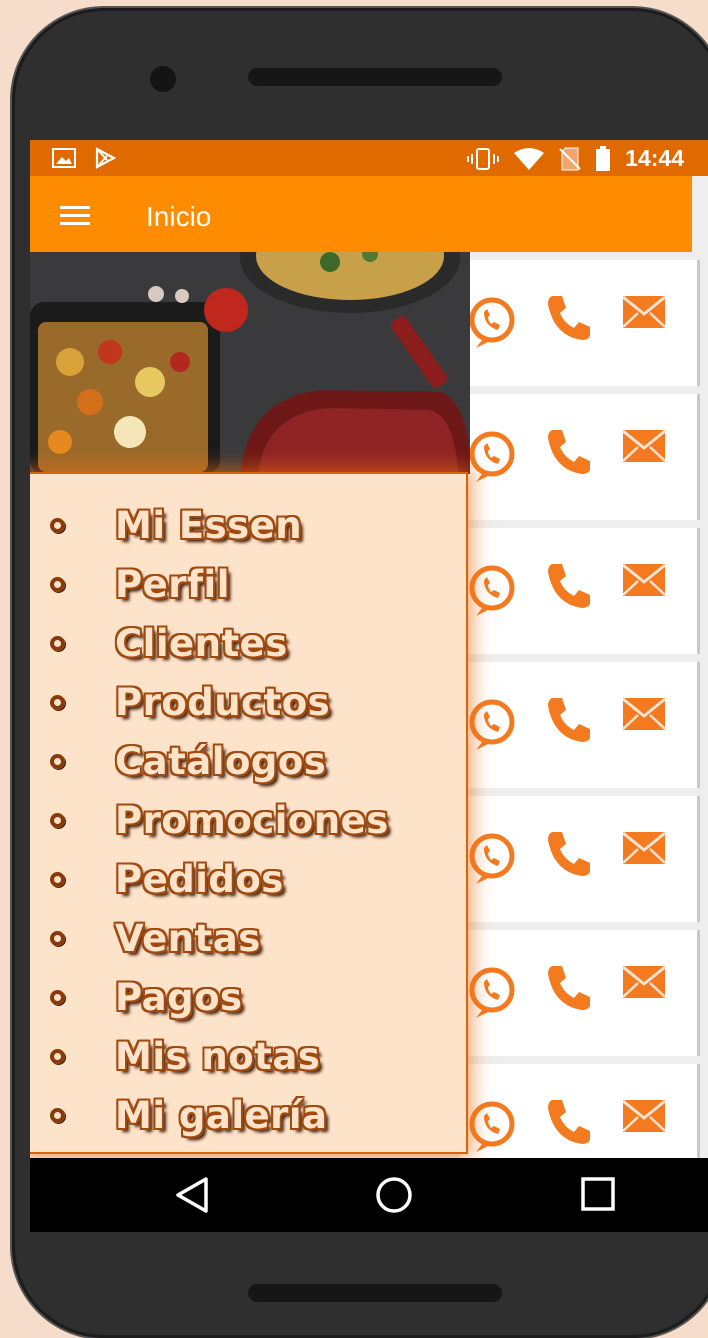 The height and width of the screenshot is (1338, 708). Describe the element at coordinates (64, 158) in the screenshot. I see `image-icon` at that location.